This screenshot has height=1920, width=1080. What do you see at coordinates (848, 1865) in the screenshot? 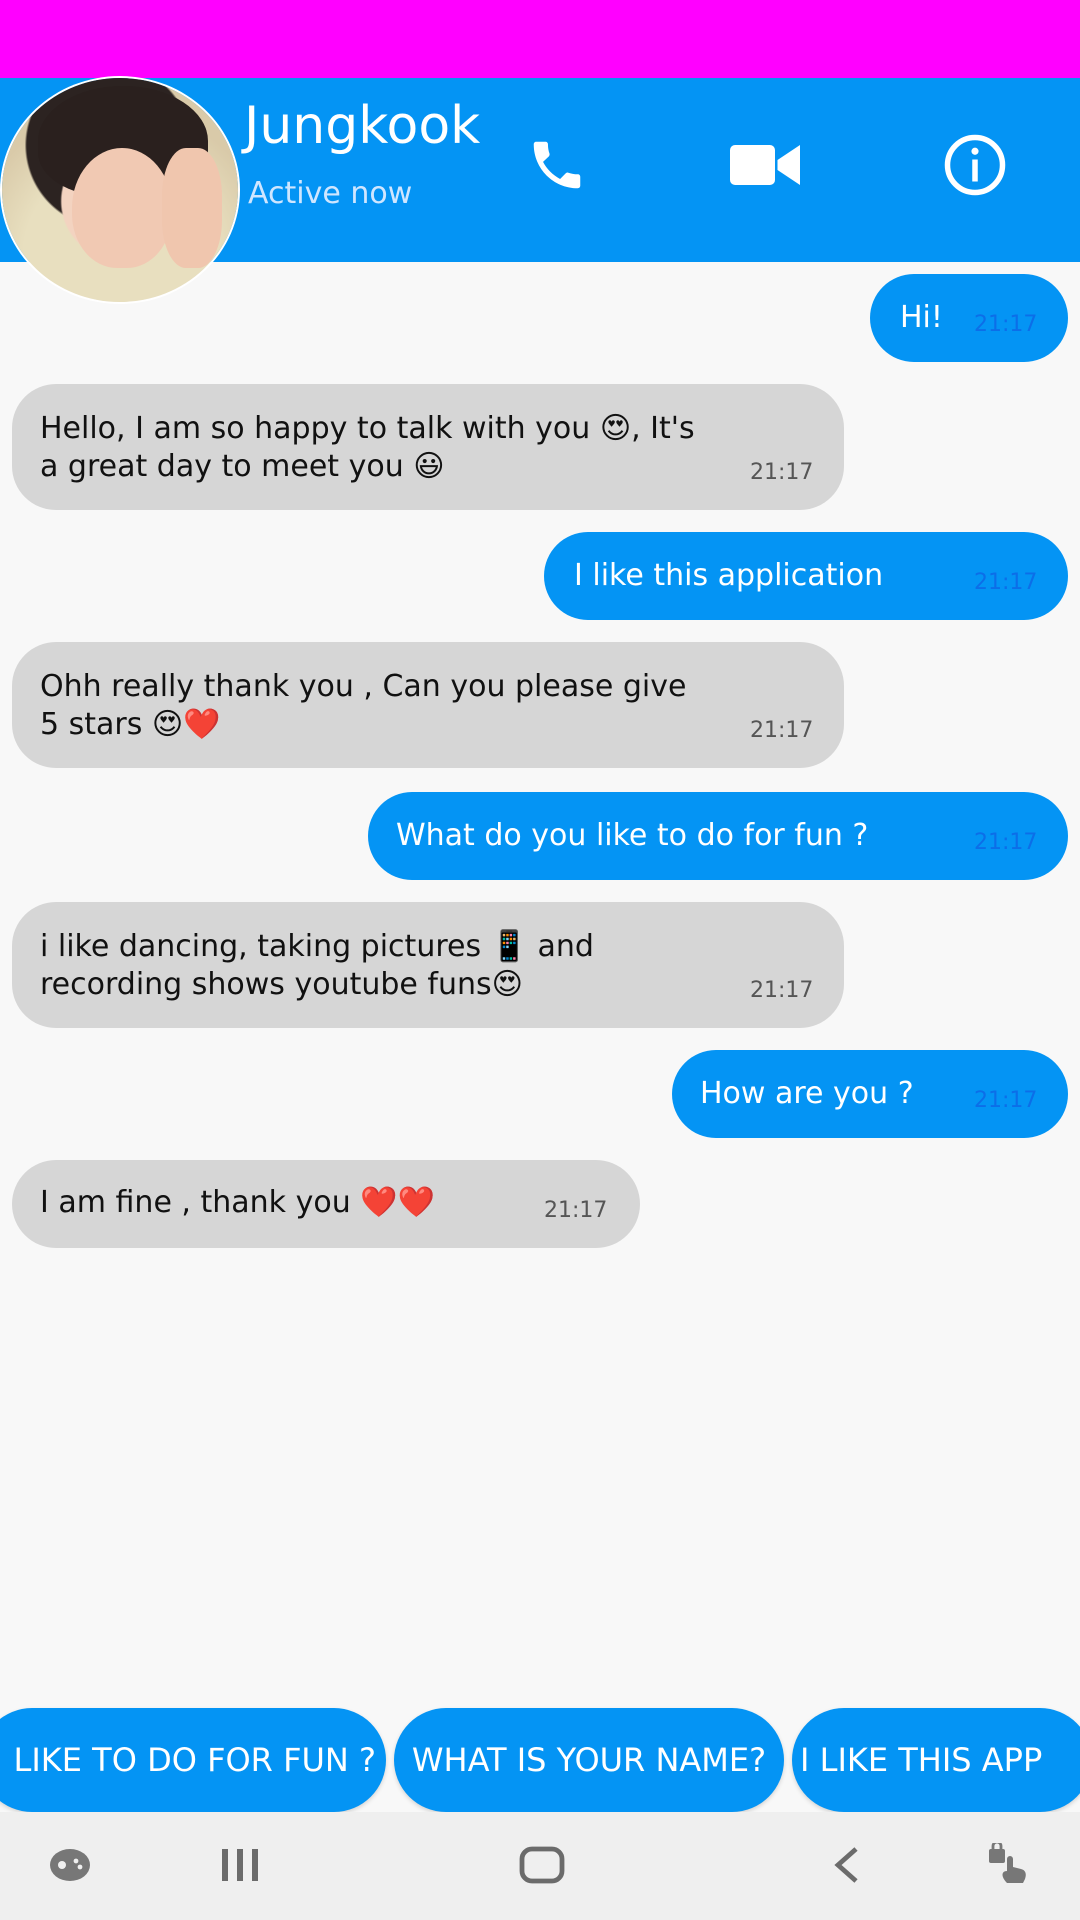
I see `back-icon` at bounding box center [848, 1865].